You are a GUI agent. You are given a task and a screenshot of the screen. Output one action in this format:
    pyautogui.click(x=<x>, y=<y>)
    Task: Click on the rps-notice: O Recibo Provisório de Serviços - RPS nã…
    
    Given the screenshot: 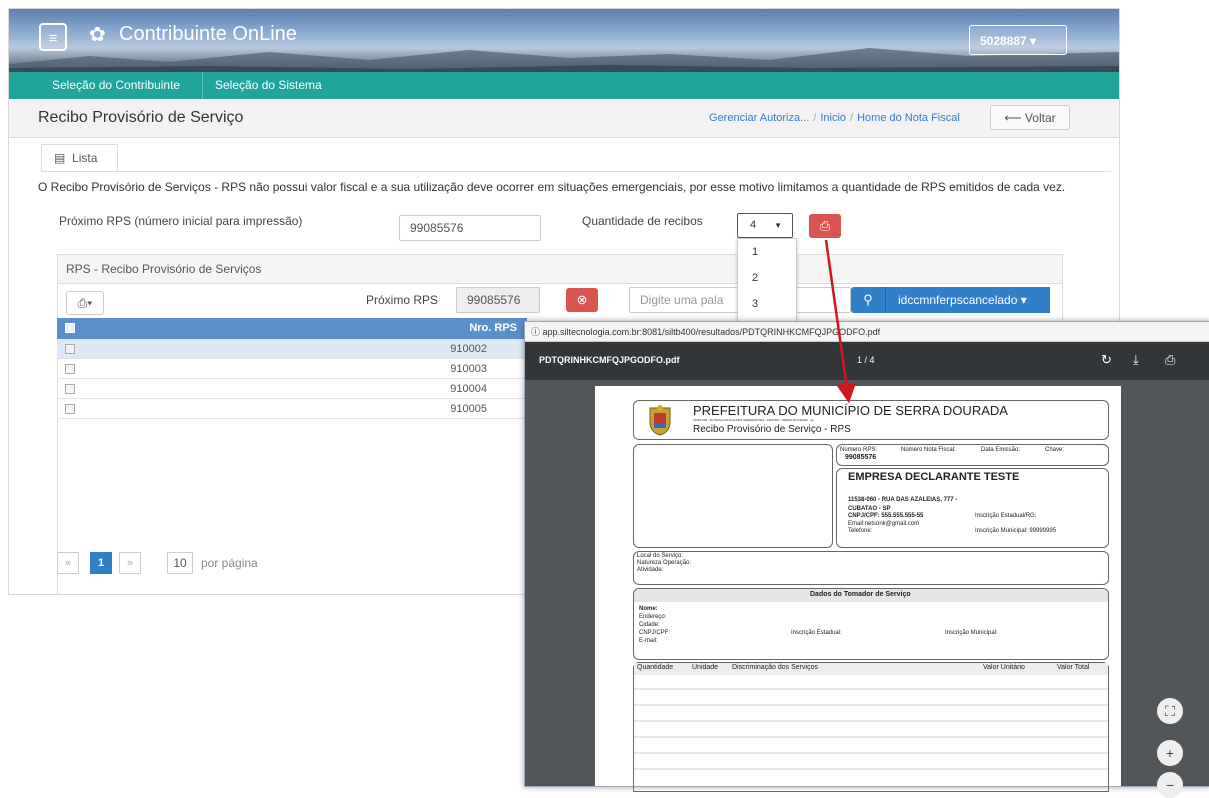 What is the action you would take?
    pyautogui.click(x=552, y=187)
    